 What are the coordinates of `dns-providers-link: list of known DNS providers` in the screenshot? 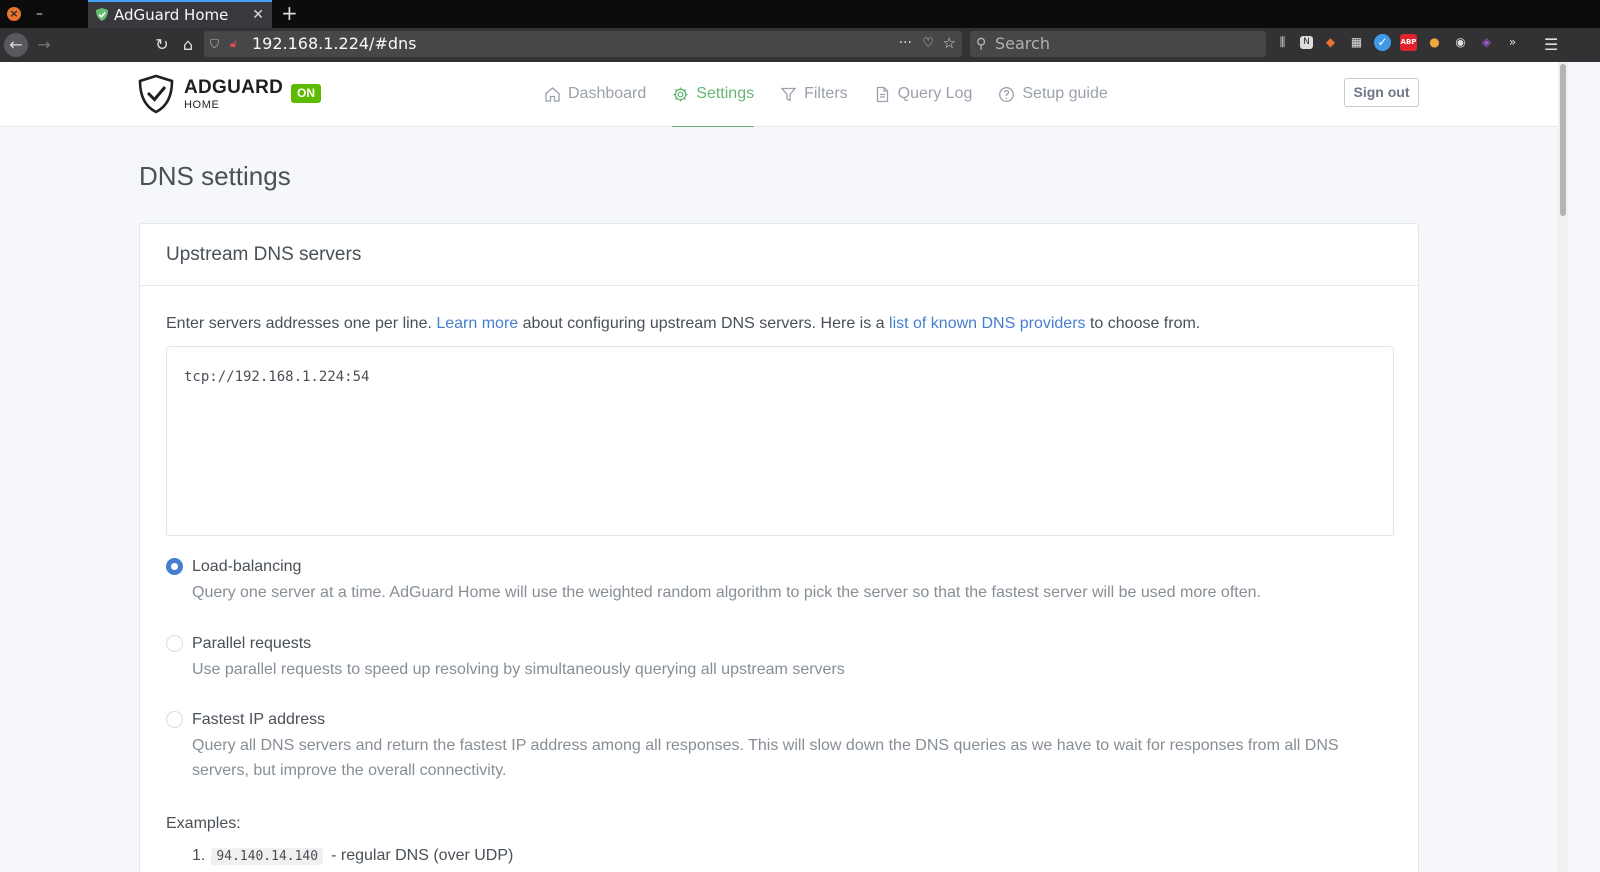 It's located at (987, 323).